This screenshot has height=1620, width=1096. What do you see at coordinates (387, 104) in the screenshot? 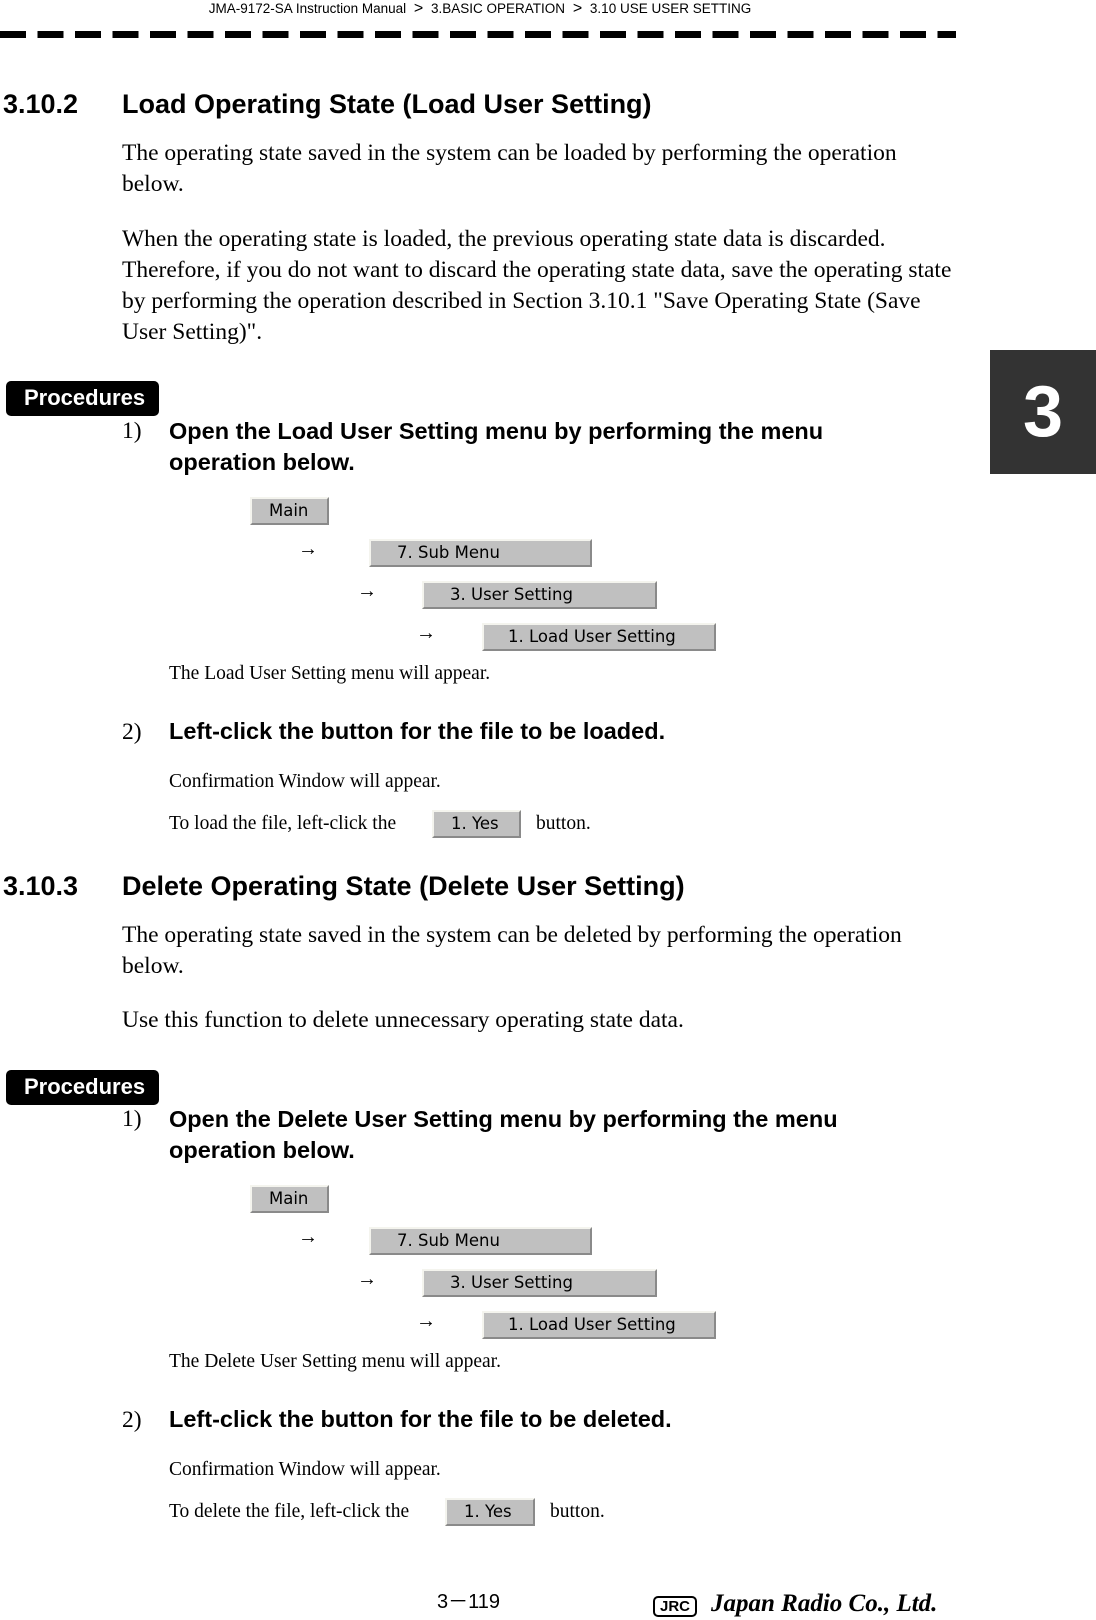
I see `section-title: Load Operating State (Load User Setting)` at bounding box center [387, 104].